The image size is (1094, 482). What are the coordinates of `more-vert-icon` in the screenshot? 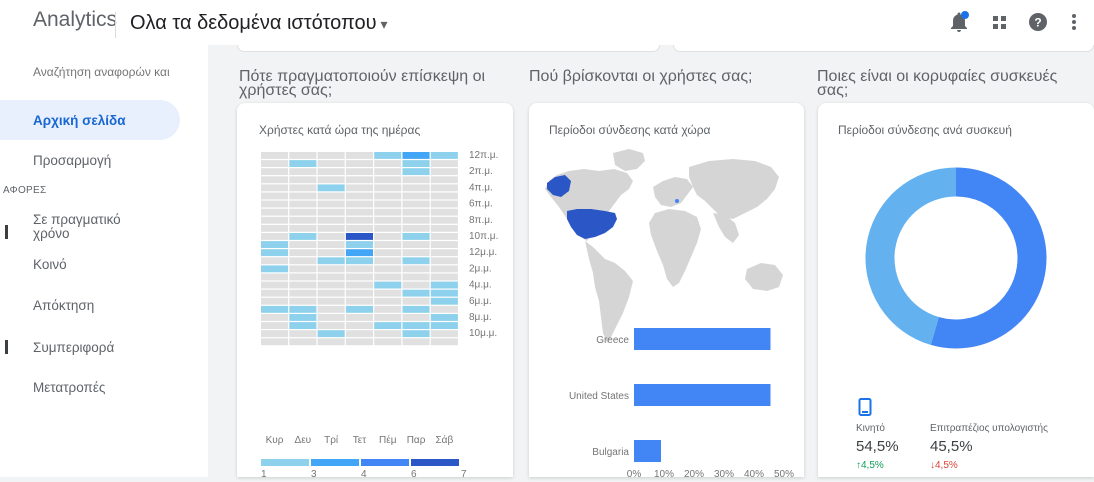 It's located at (1074, 22).